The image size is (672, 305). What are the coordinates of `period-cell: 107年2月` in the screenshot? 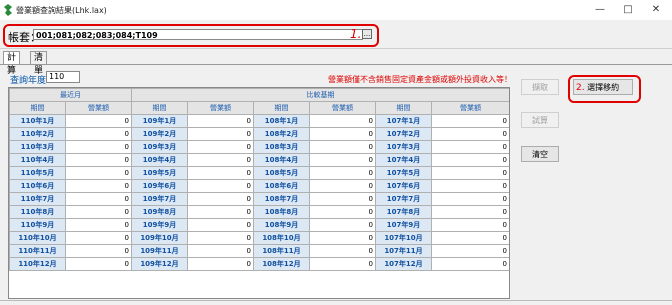 It's located at (403, 134).